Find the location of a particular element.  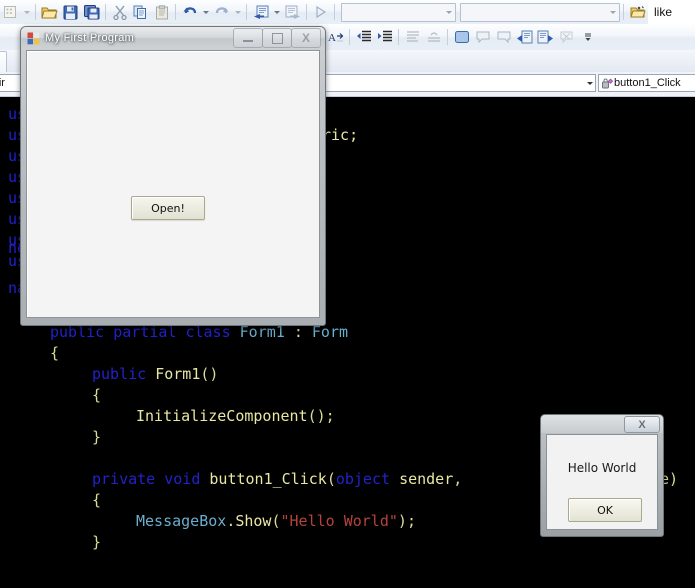

code-token: sender is located at coordinates (426, 479).